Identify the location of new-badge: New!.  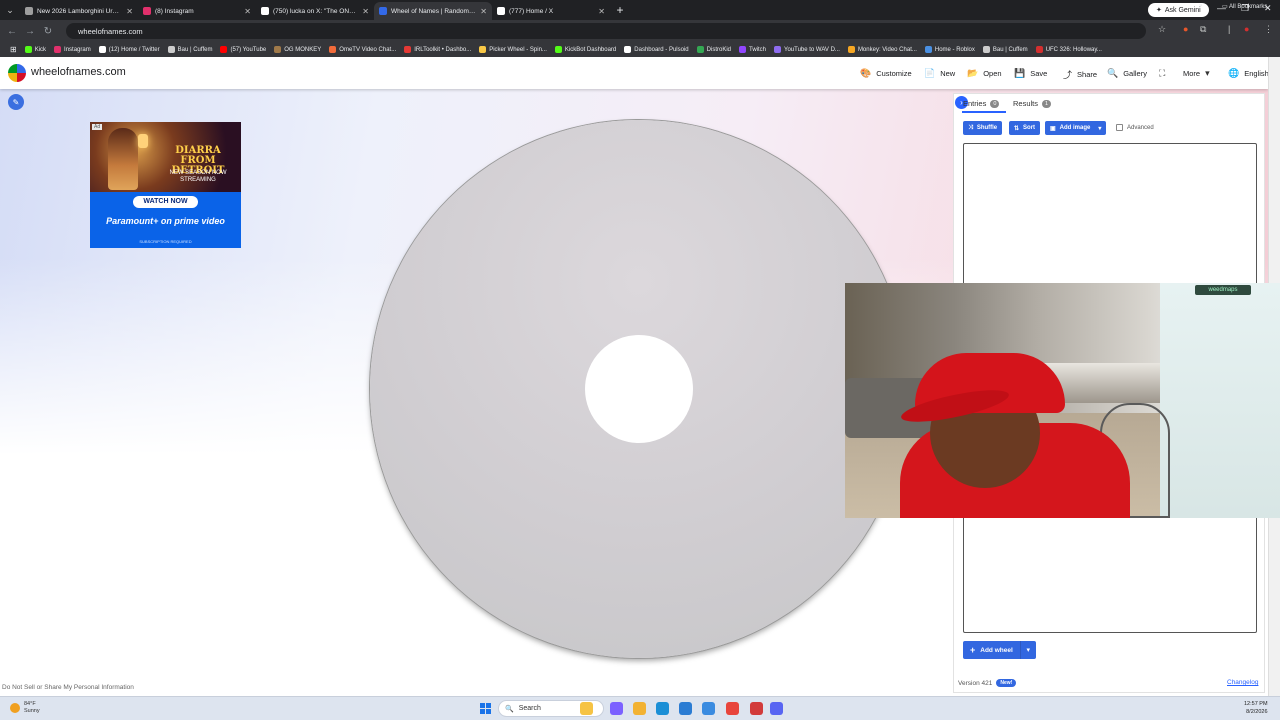
(1006, 683).